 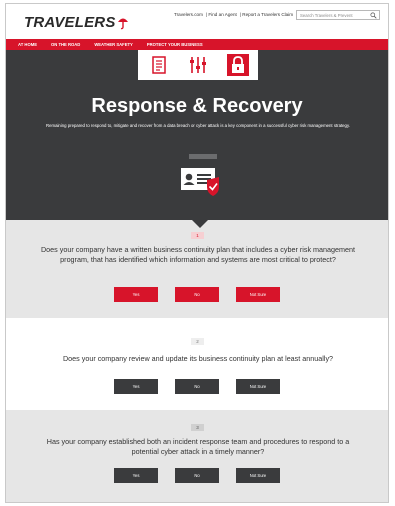 I want to click on utility-link-report-claim: Report a Travelers Claim, so click(x=267, y=14).